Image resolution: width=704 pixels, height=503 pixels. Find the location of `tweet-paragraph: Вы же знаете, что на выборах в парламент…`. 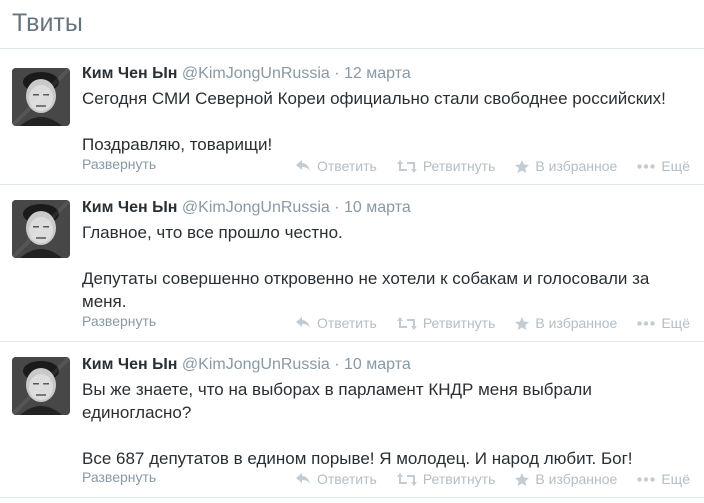

tweet-paragraph: Вы же знаете, что на выборах в парламент… is located at coordinates (337, 401).